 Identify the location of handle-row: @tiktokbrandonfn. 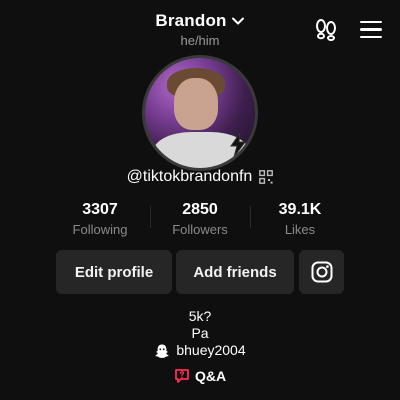
(200, 177).